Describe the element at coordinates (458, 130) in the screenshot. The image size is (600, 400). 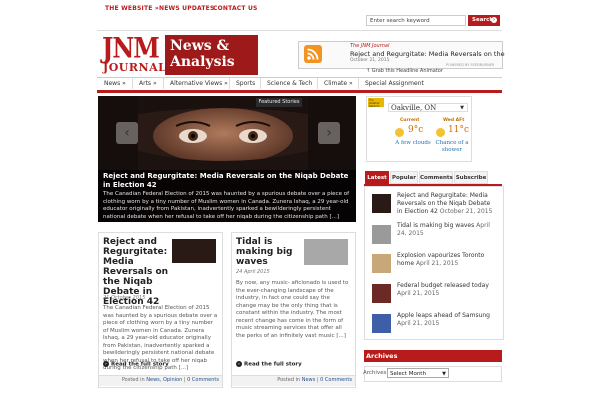
I see `weather-forecast-temp: 11°c` at that location.